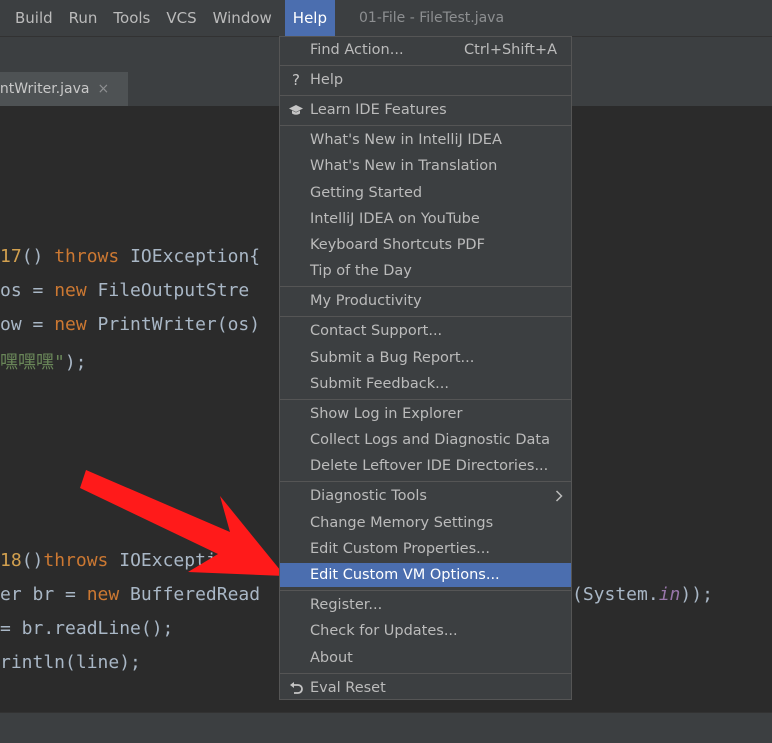 The height and width of the screenshot is (743, 772). Describe the element at coordinates (83, 18) in the screenshot. I see `menu-run: Run` at that location.